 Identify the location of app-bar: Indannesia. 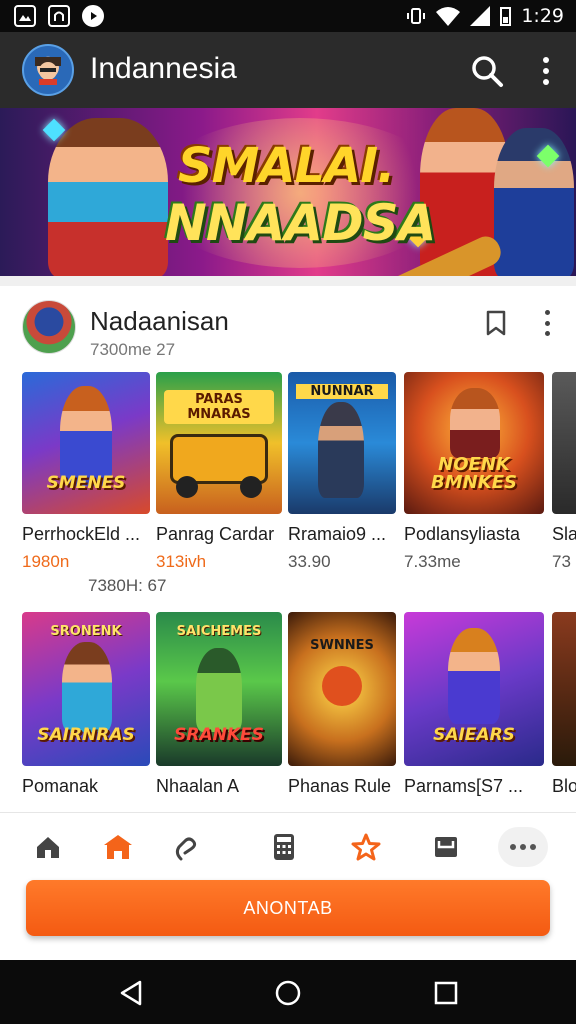
(288, 70).